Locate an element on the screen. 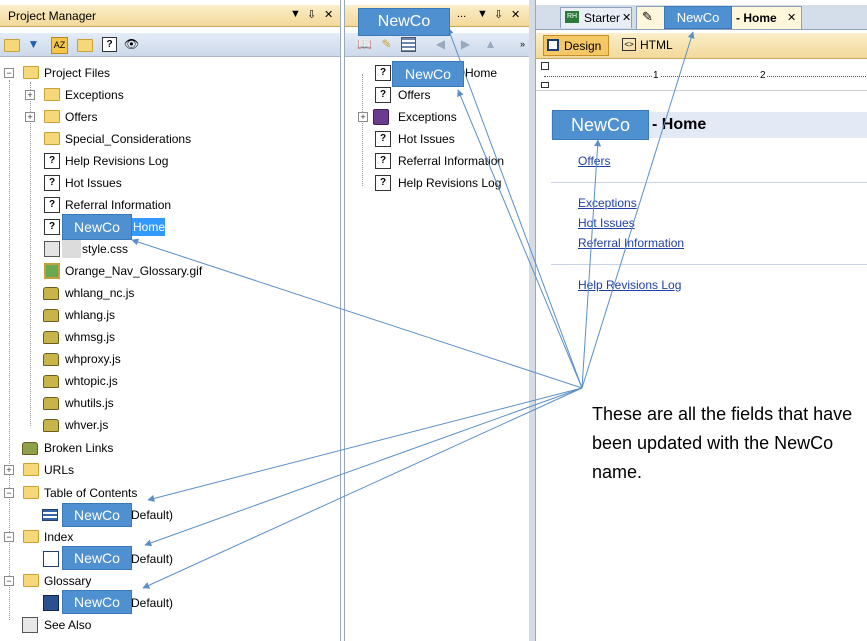 Image resolution: width=867 pixels, height=641 pixels. newco-callout-index-default: NewCo is located at coordinates (97, 558).